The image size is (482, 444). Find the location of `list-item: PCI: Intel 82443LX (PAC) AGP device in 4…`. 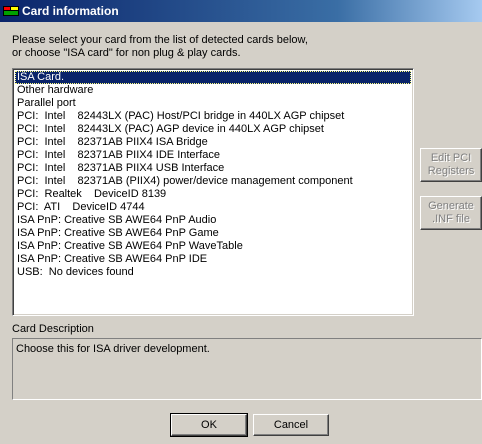

list-item: PCI: Intel 82443LX (PAC) AGP device in 4… is located at coordinates (213, 129).